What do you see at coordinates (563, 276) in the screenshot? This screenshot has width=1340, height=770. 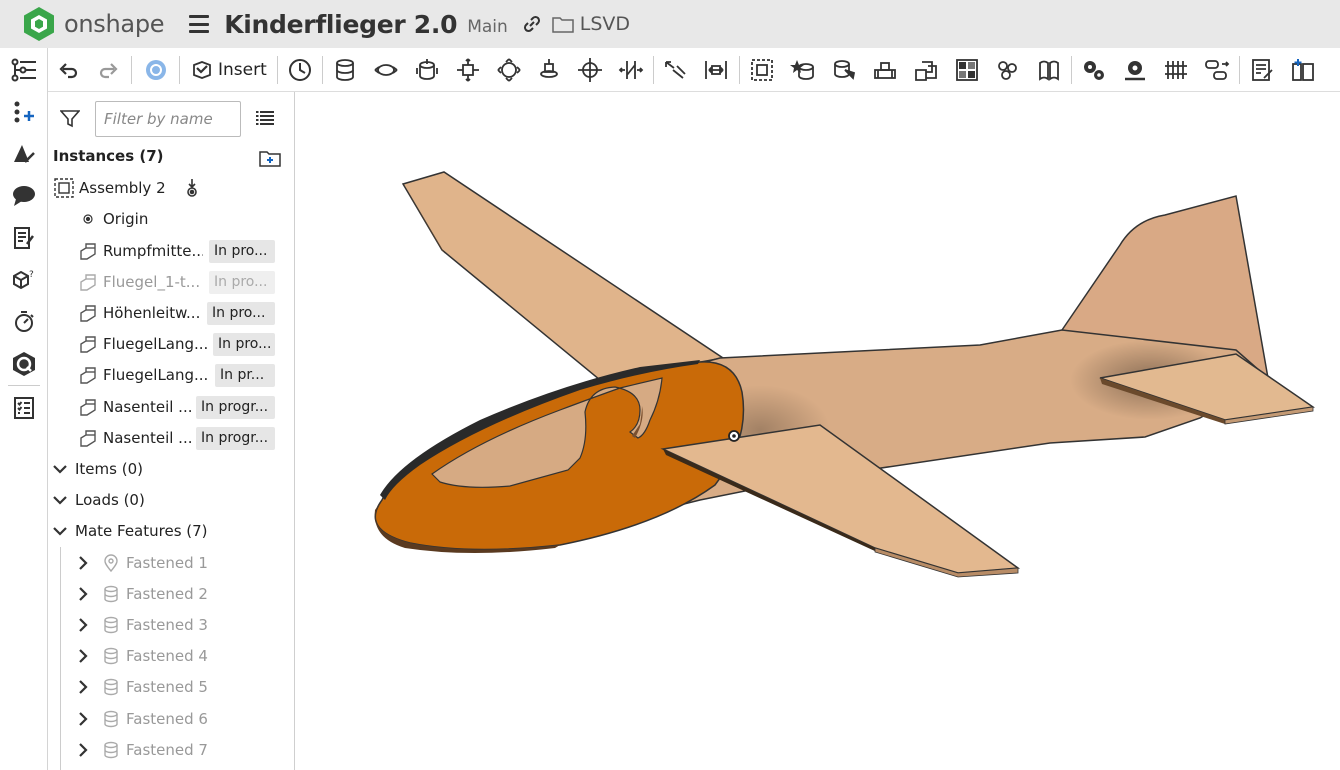 I see `far-wing` at bounding box center [563, 276].